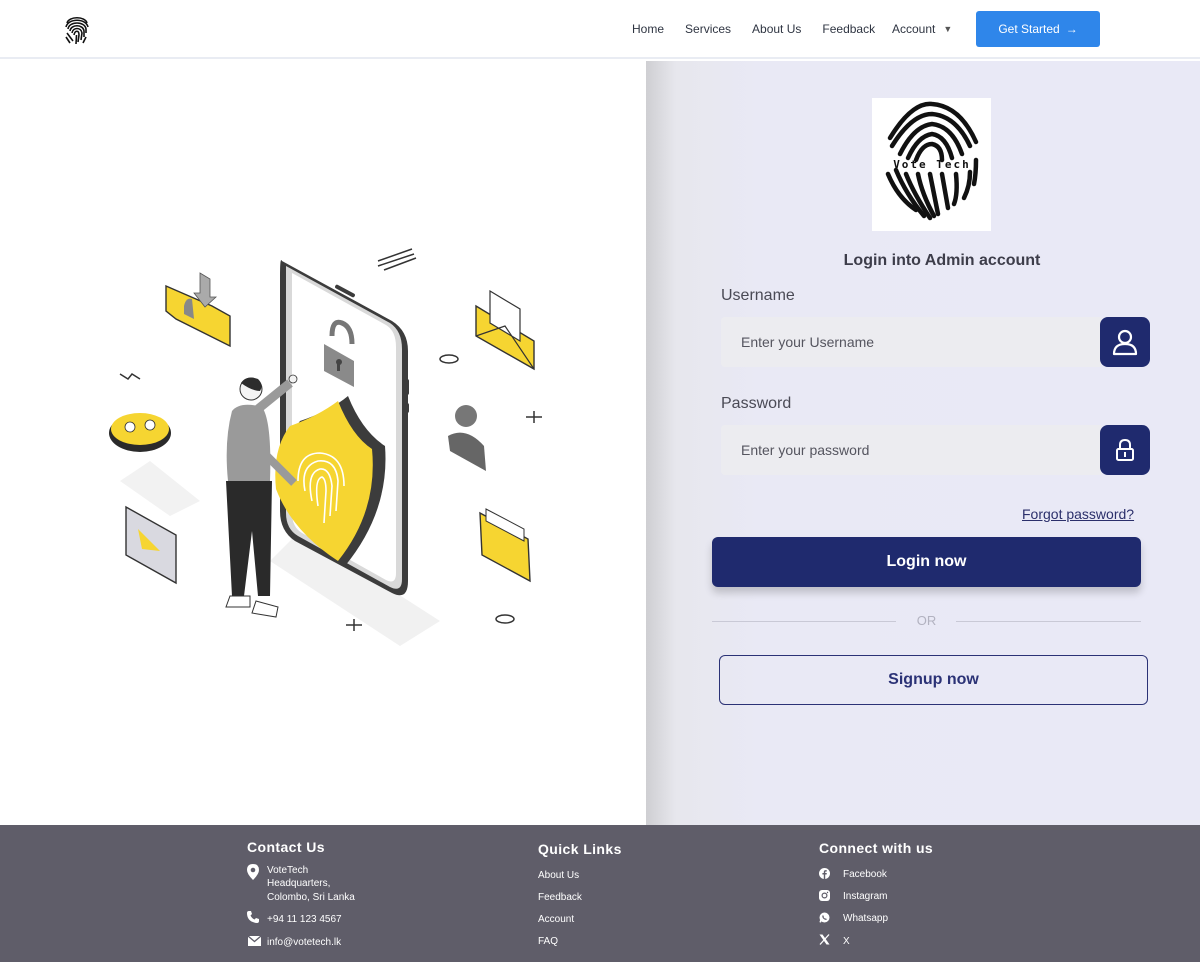 The height and width of the screenshot is (962, 1200). Describe the element at coordinates (1071, 29) in the screenshot. I see `arrow-right-icon: →` at that location.